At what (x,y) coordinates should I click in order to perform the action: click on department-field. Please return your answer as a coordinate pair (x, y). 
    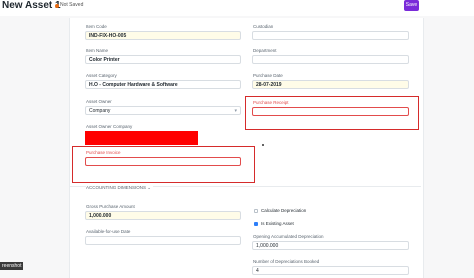
    Looking at the image, I should click on (330, 59).